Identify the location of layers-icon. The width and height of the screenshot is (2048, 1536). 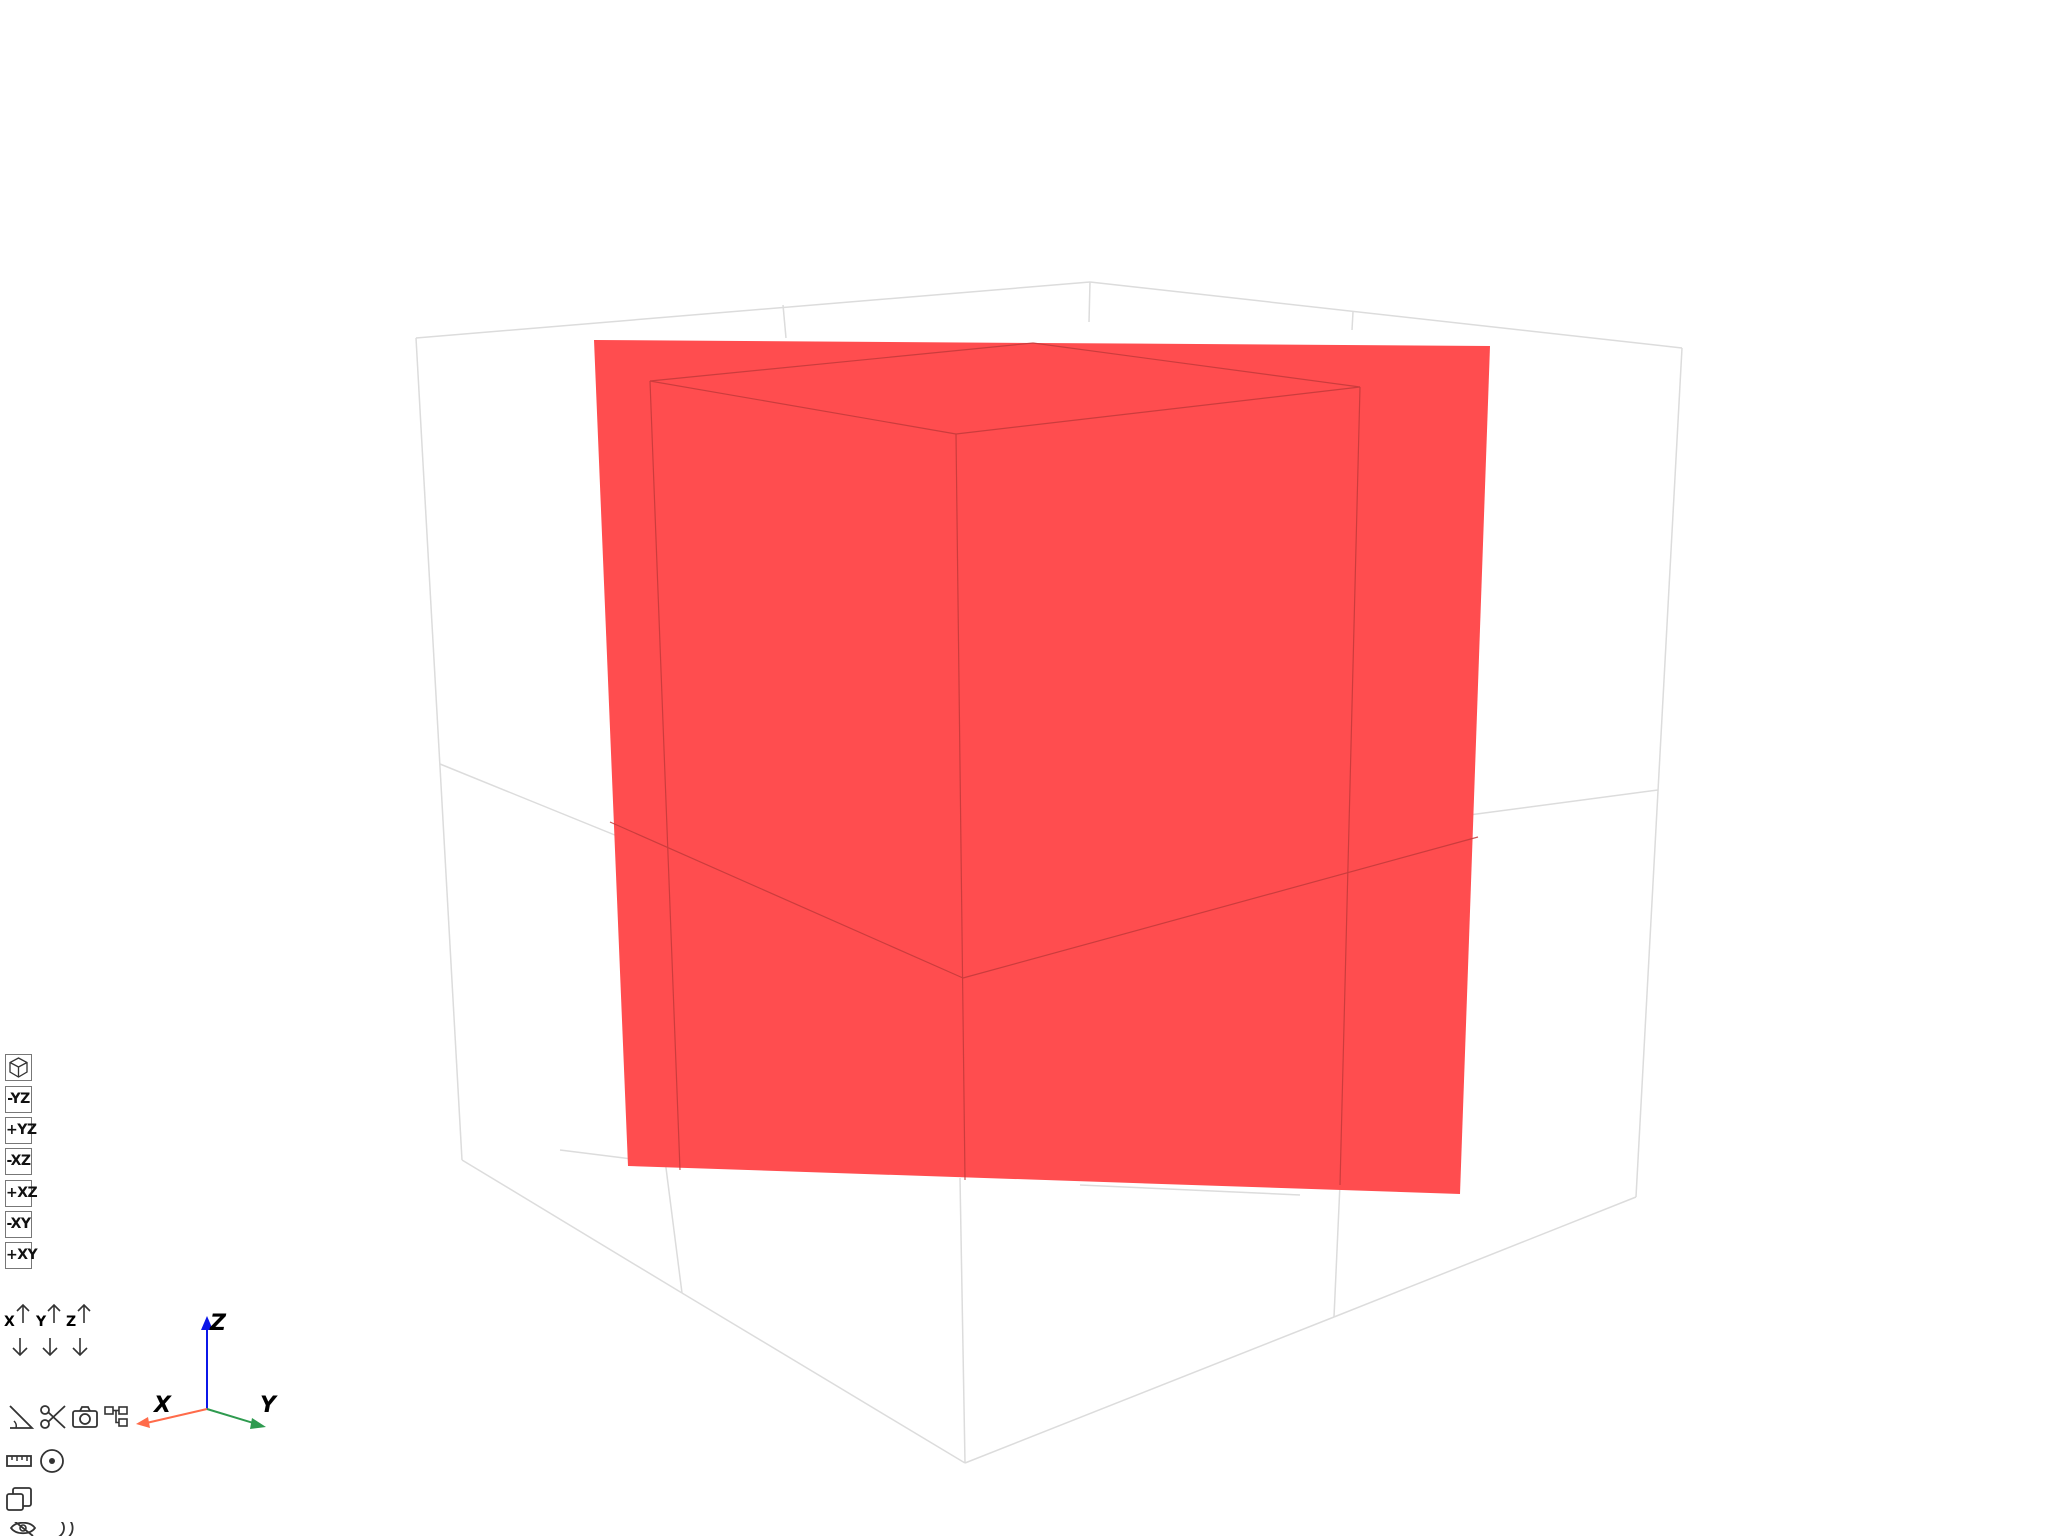
(19, 1499).